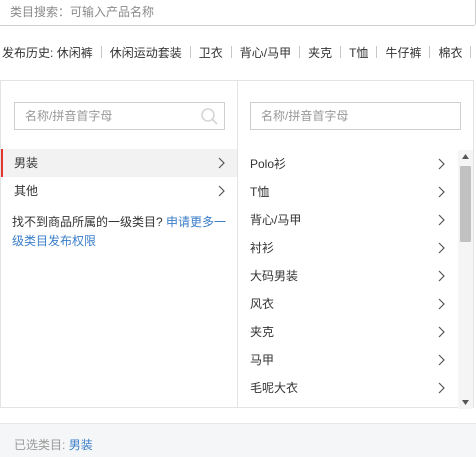  What do you see at coordinates (260, 192) in the screenshot?
I see `category-item-label: T恤` at bounding box center [260, 192].